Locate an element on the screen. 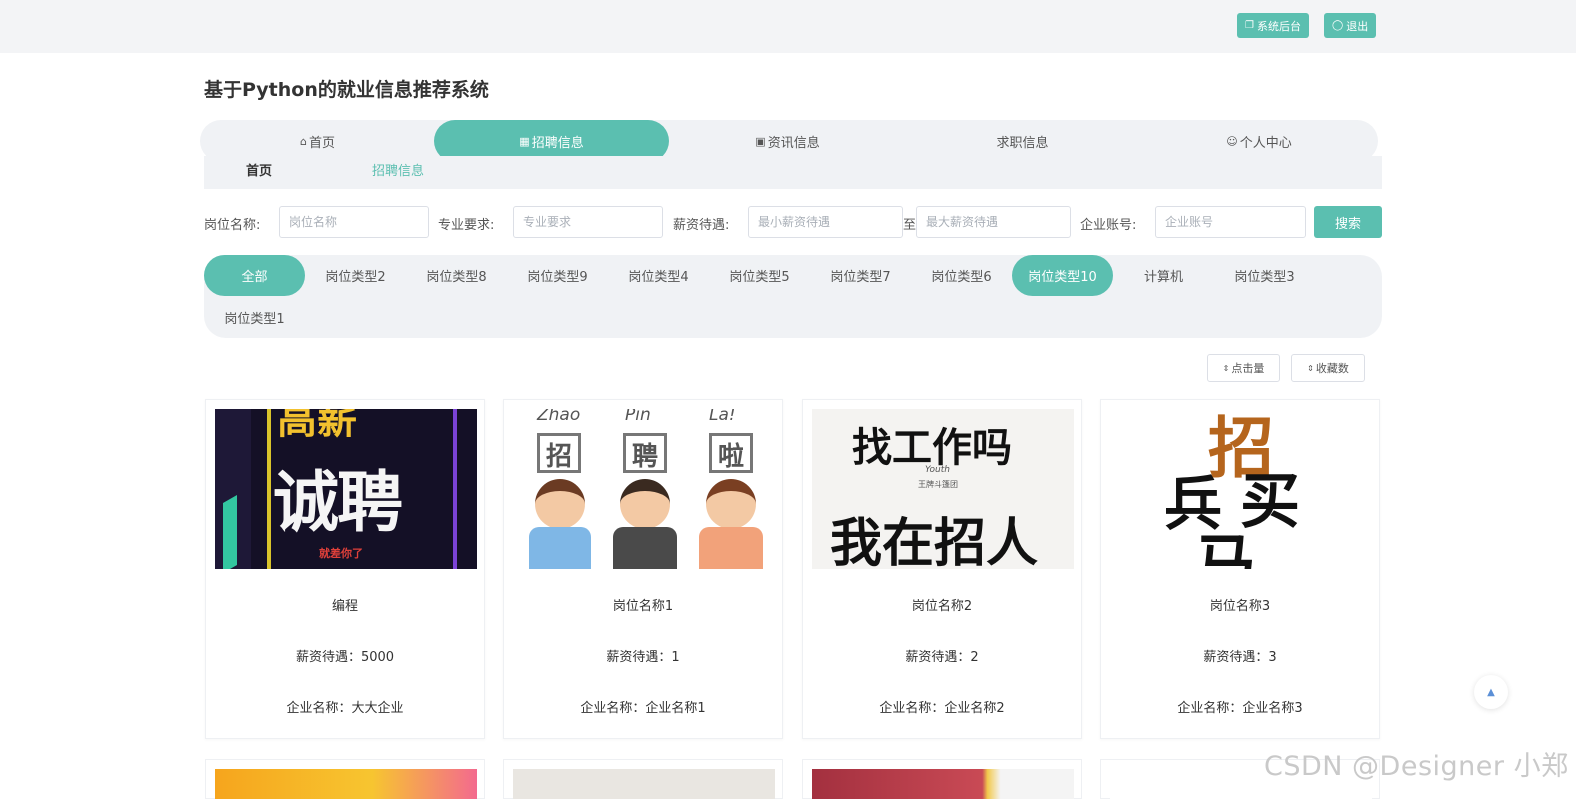 The width and height of the screenshot is (1576, 799). logout-button: ◯ 退出 is located at coordinates (1350, 25).